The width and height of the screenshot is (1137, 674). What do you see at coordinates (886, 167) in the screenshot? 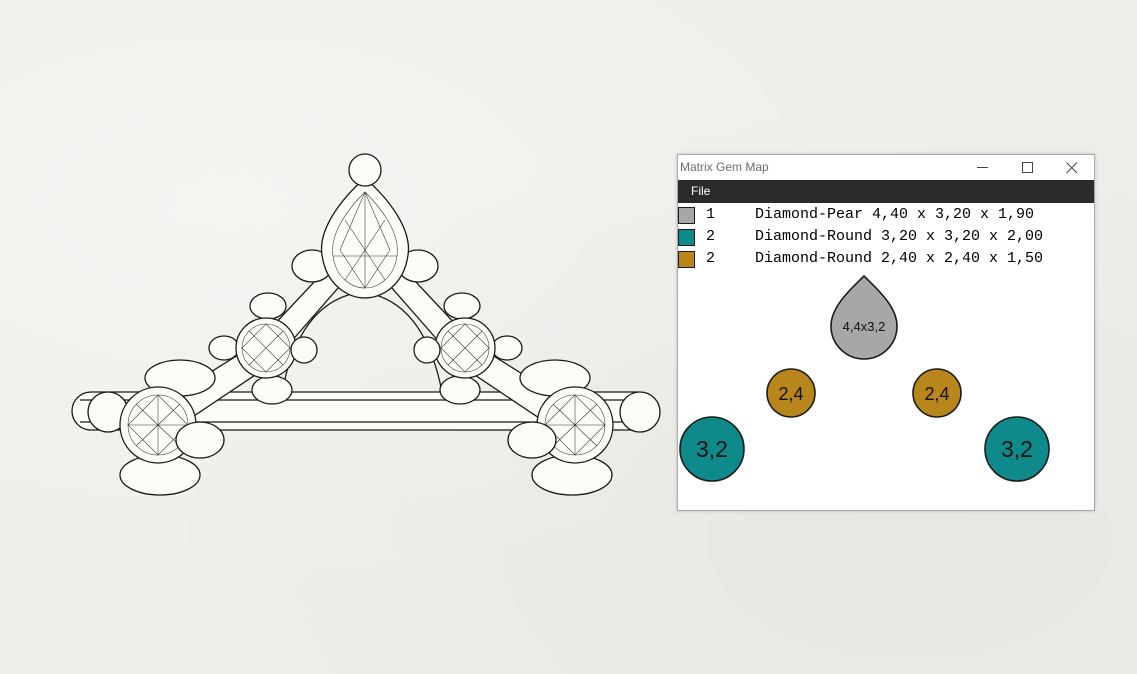
I see `title-bar: Matrix Gem Map` at bounding box center [886, 167].